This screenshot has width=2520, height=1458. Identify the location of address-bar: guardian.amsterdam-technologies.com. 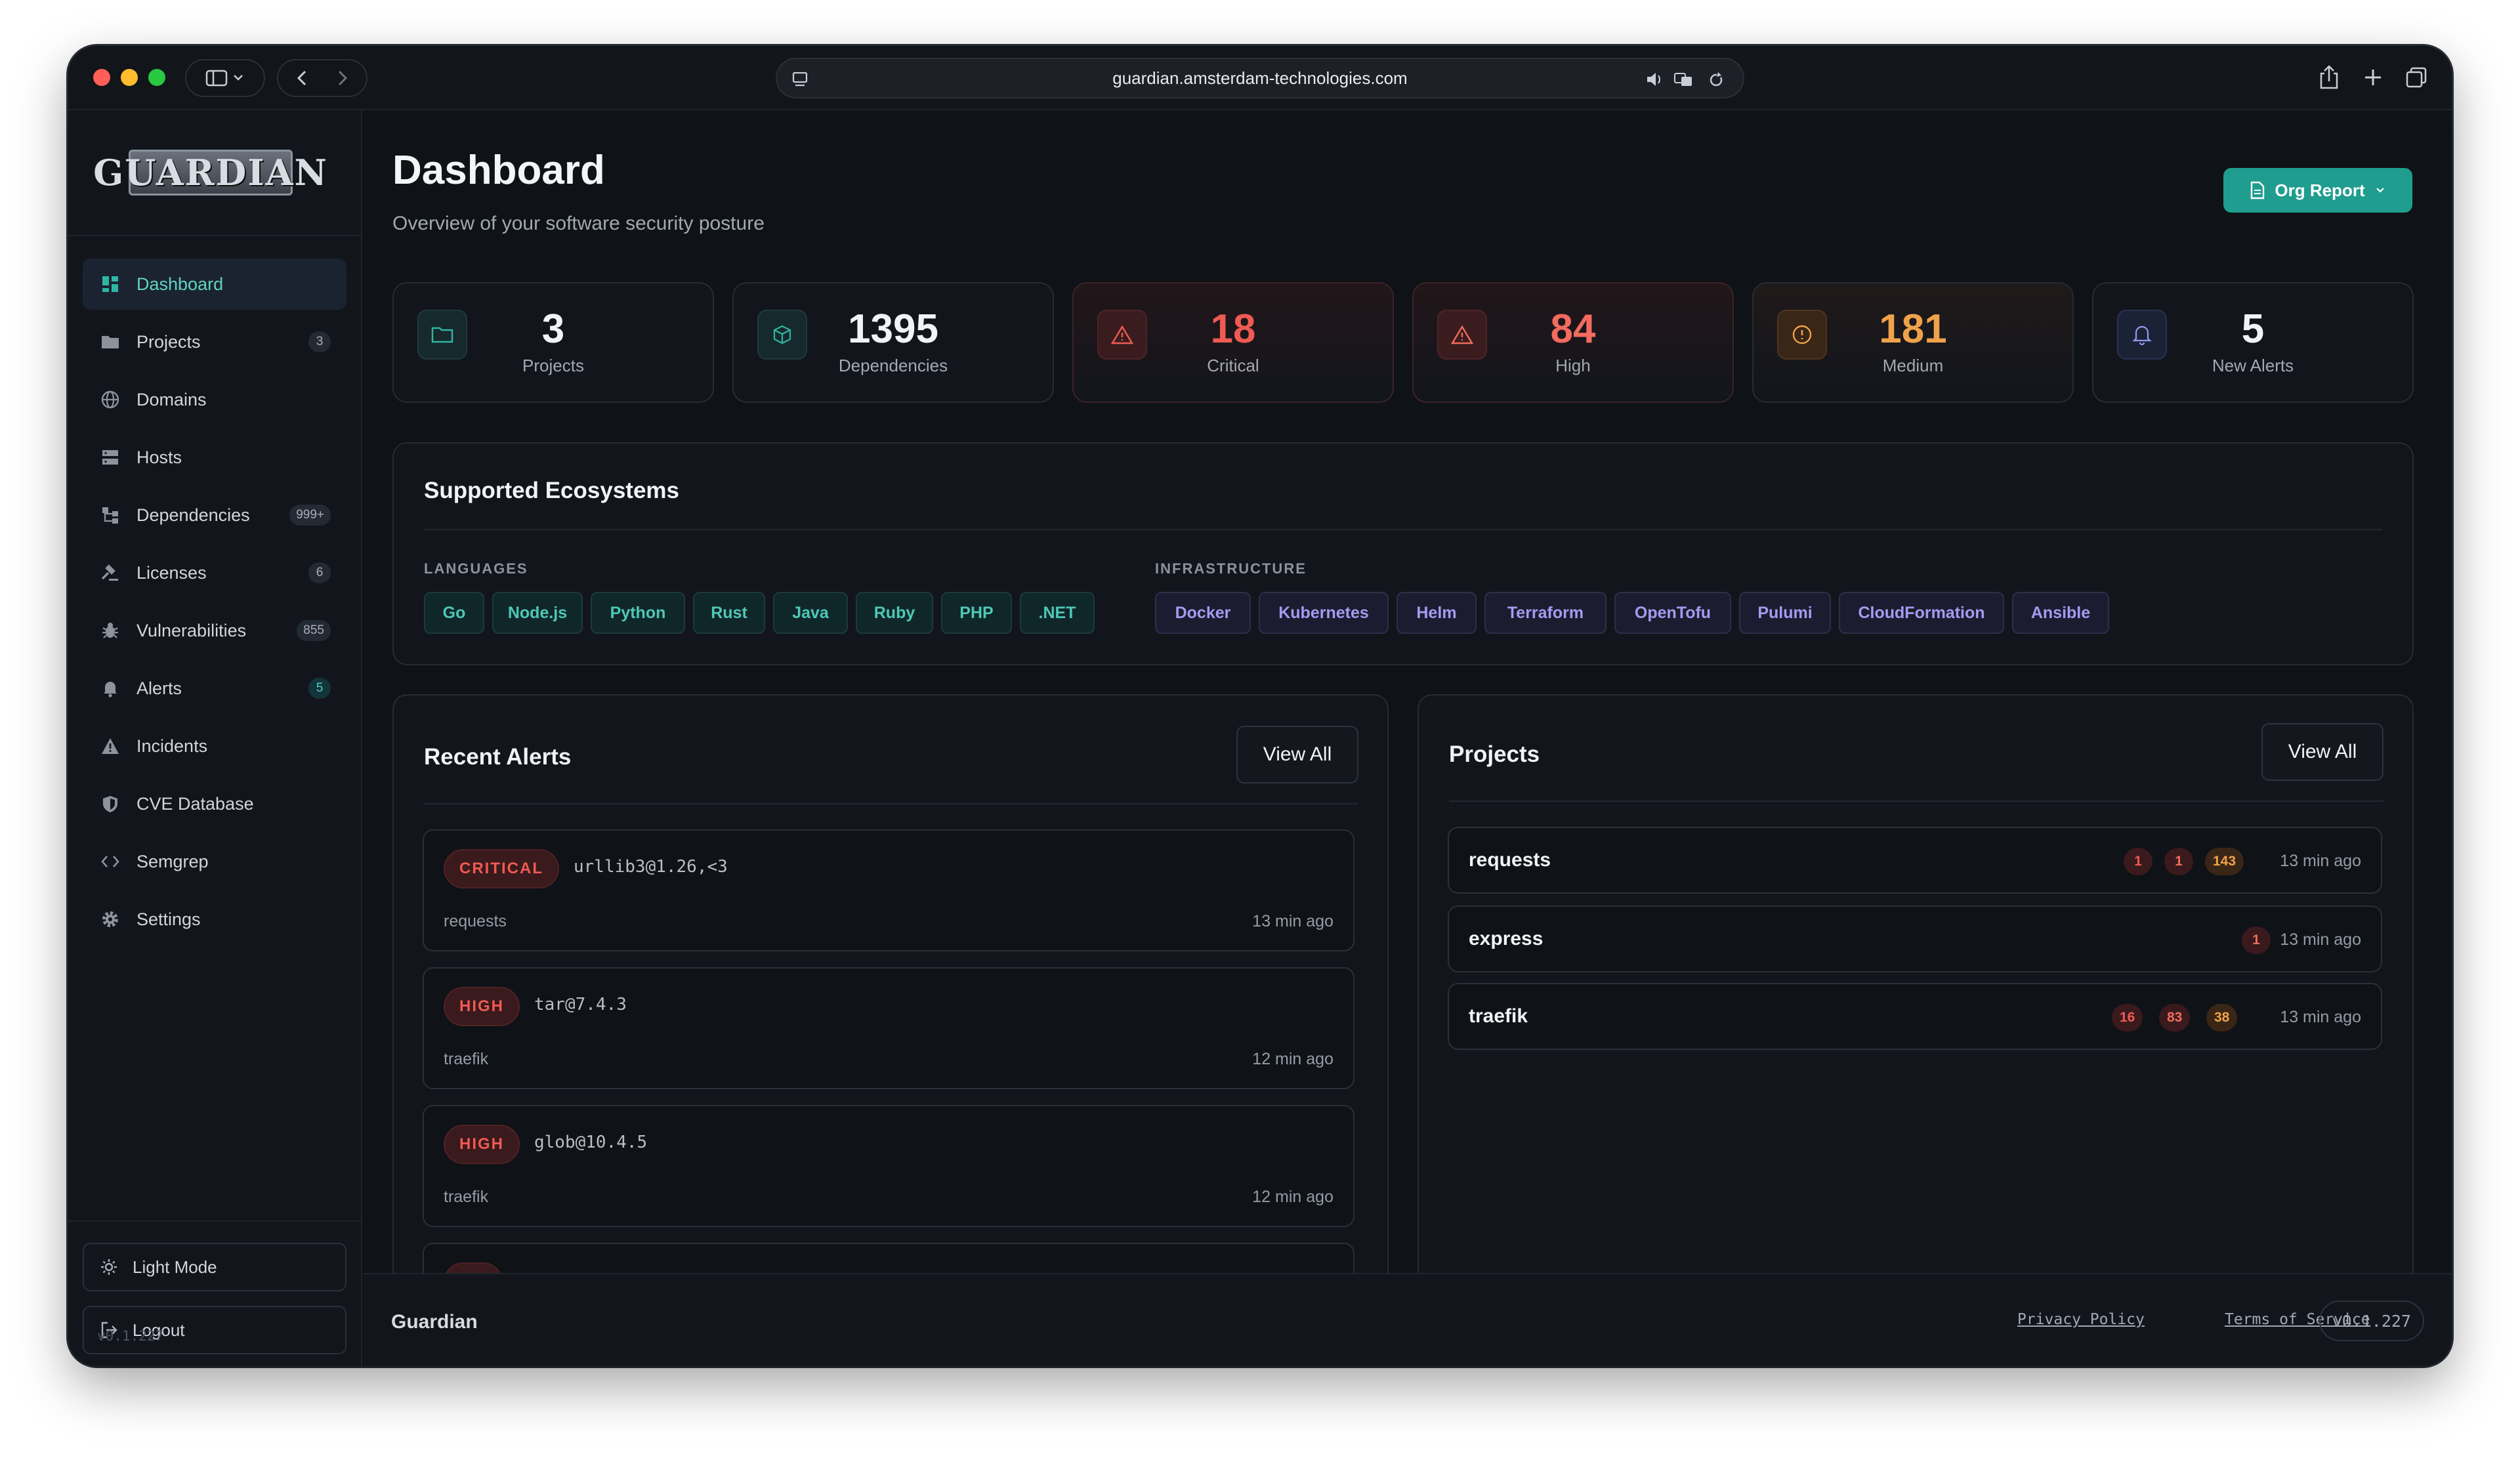
(1260, 78).